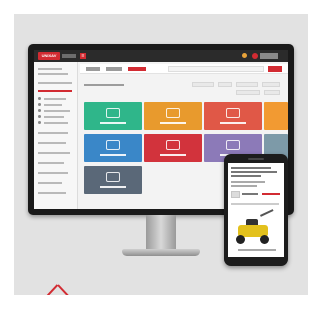 The width and height of the screenshot is (322, 309). I want to click on sidebar, so click(56, 135).